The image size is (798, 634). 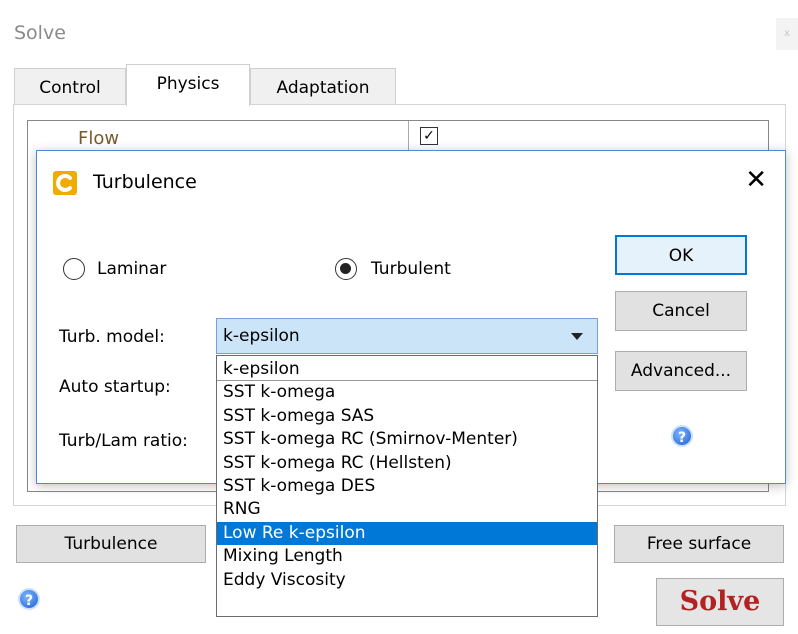 What do you see at coordinates (407, 509) in the screenshot?
I see `dropdown-option-rng: RNG` at bounding box center [407, 509].